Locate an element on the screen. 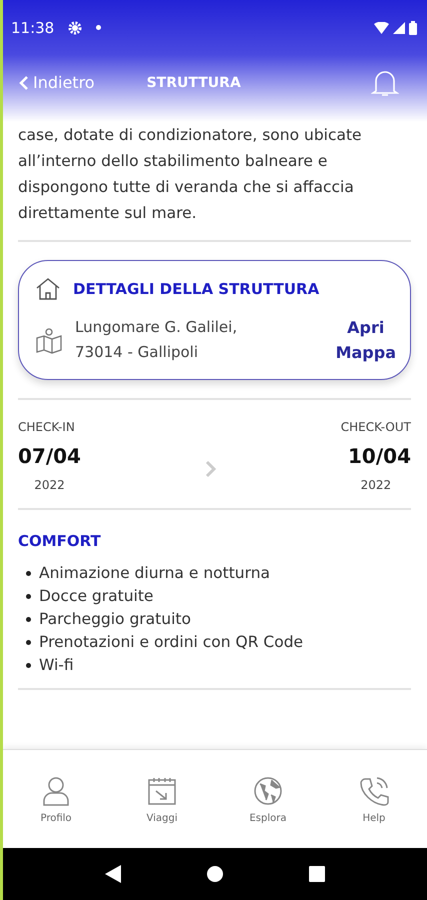  section-title: COMFORT is located at coordinates (60, 541).